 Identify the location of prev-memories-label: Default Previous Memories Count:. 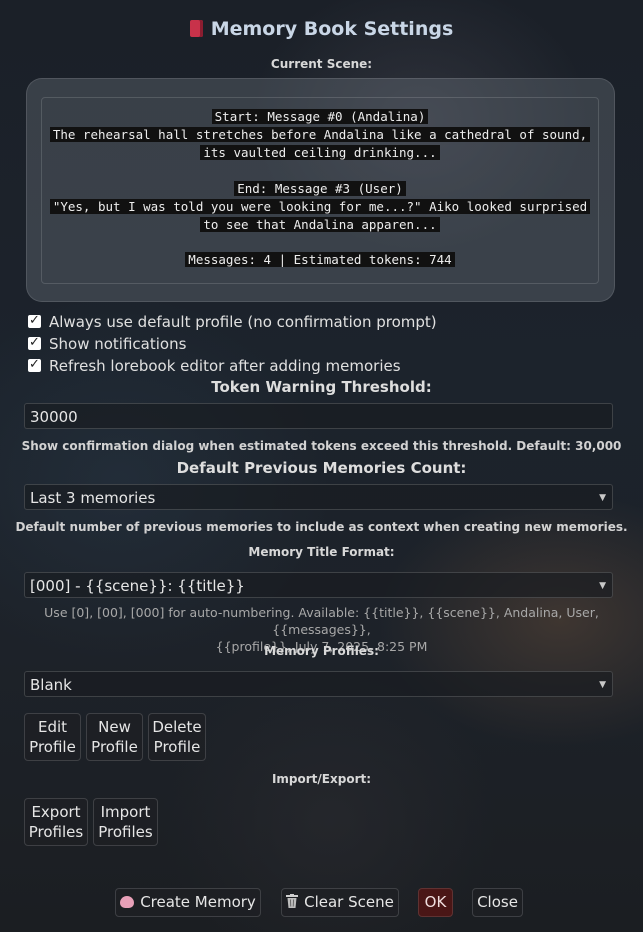
(321, 468).